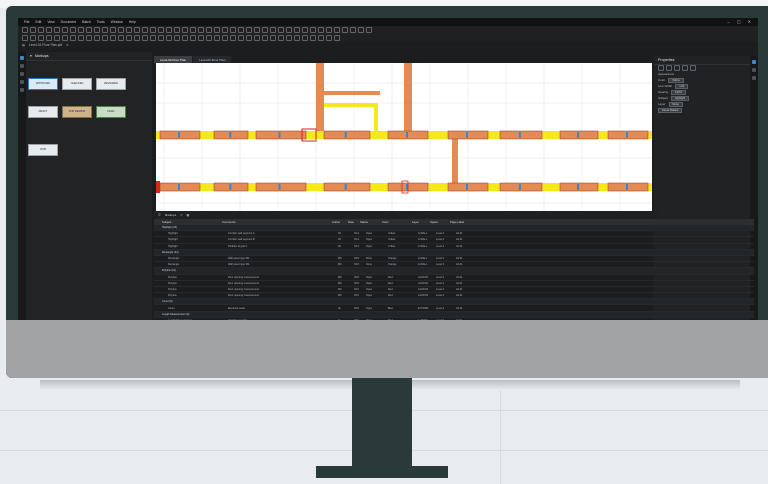 The height and width of the screenshot is (484, 768). What do you see at coordinates (677, 68) in the screenshot?
I see `fill-icon` at bounding box center [677, 68].